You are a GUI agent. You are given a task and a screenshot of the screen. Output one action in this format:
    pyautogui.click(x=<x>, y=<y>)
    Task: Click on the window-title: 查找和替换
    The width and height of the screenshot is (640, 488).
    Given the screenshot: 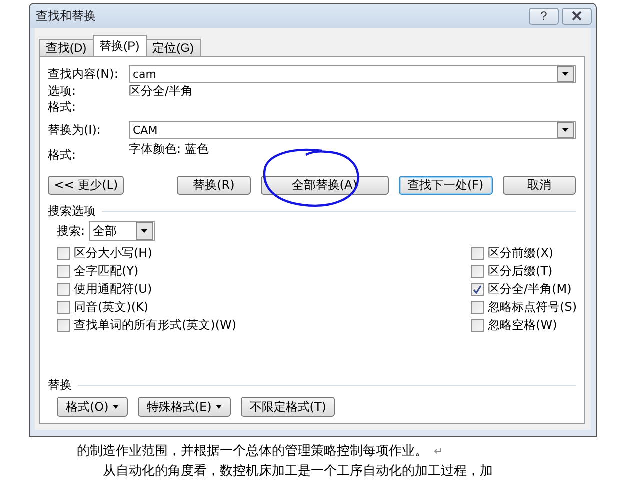 What is the action you would take?
    pyautogui.click(x=66, y=16)
    